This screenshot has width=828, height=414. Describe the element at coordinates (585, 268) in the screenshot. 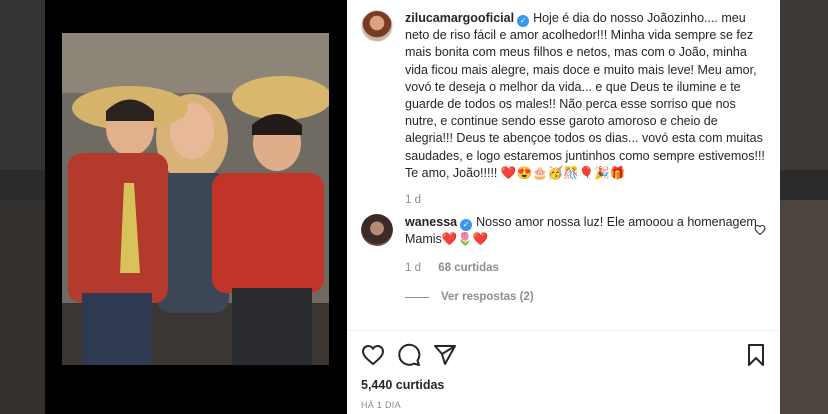

I see `comment-meta: 1 d 68 curtidas` at that location.